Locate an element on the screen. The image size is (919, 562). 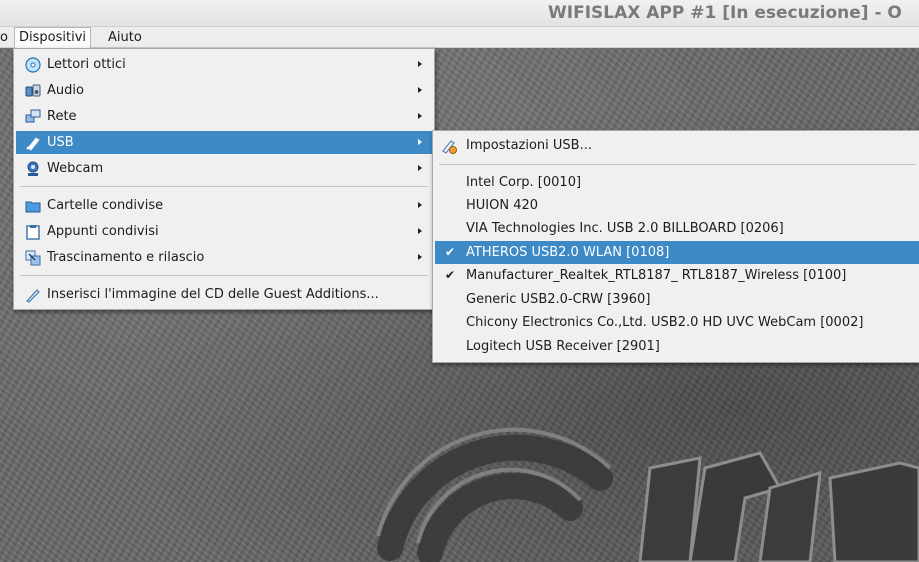
menu-item-audio: Audio is located at coordinates (224, 90).